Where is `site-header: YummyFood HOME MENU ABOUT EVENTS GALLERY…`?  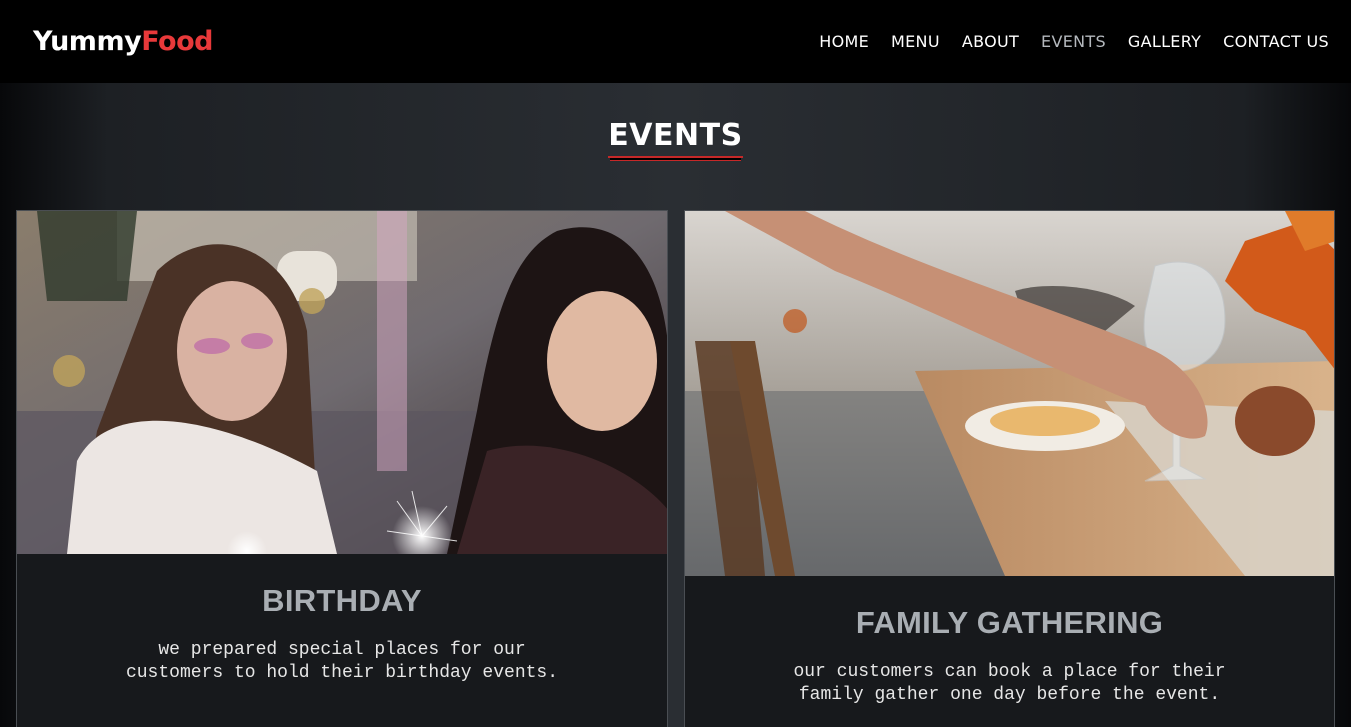
site-header: YummyFood HOME MENU ABOUT EVENTS GALLERY… is located at coordinates (675, 41).